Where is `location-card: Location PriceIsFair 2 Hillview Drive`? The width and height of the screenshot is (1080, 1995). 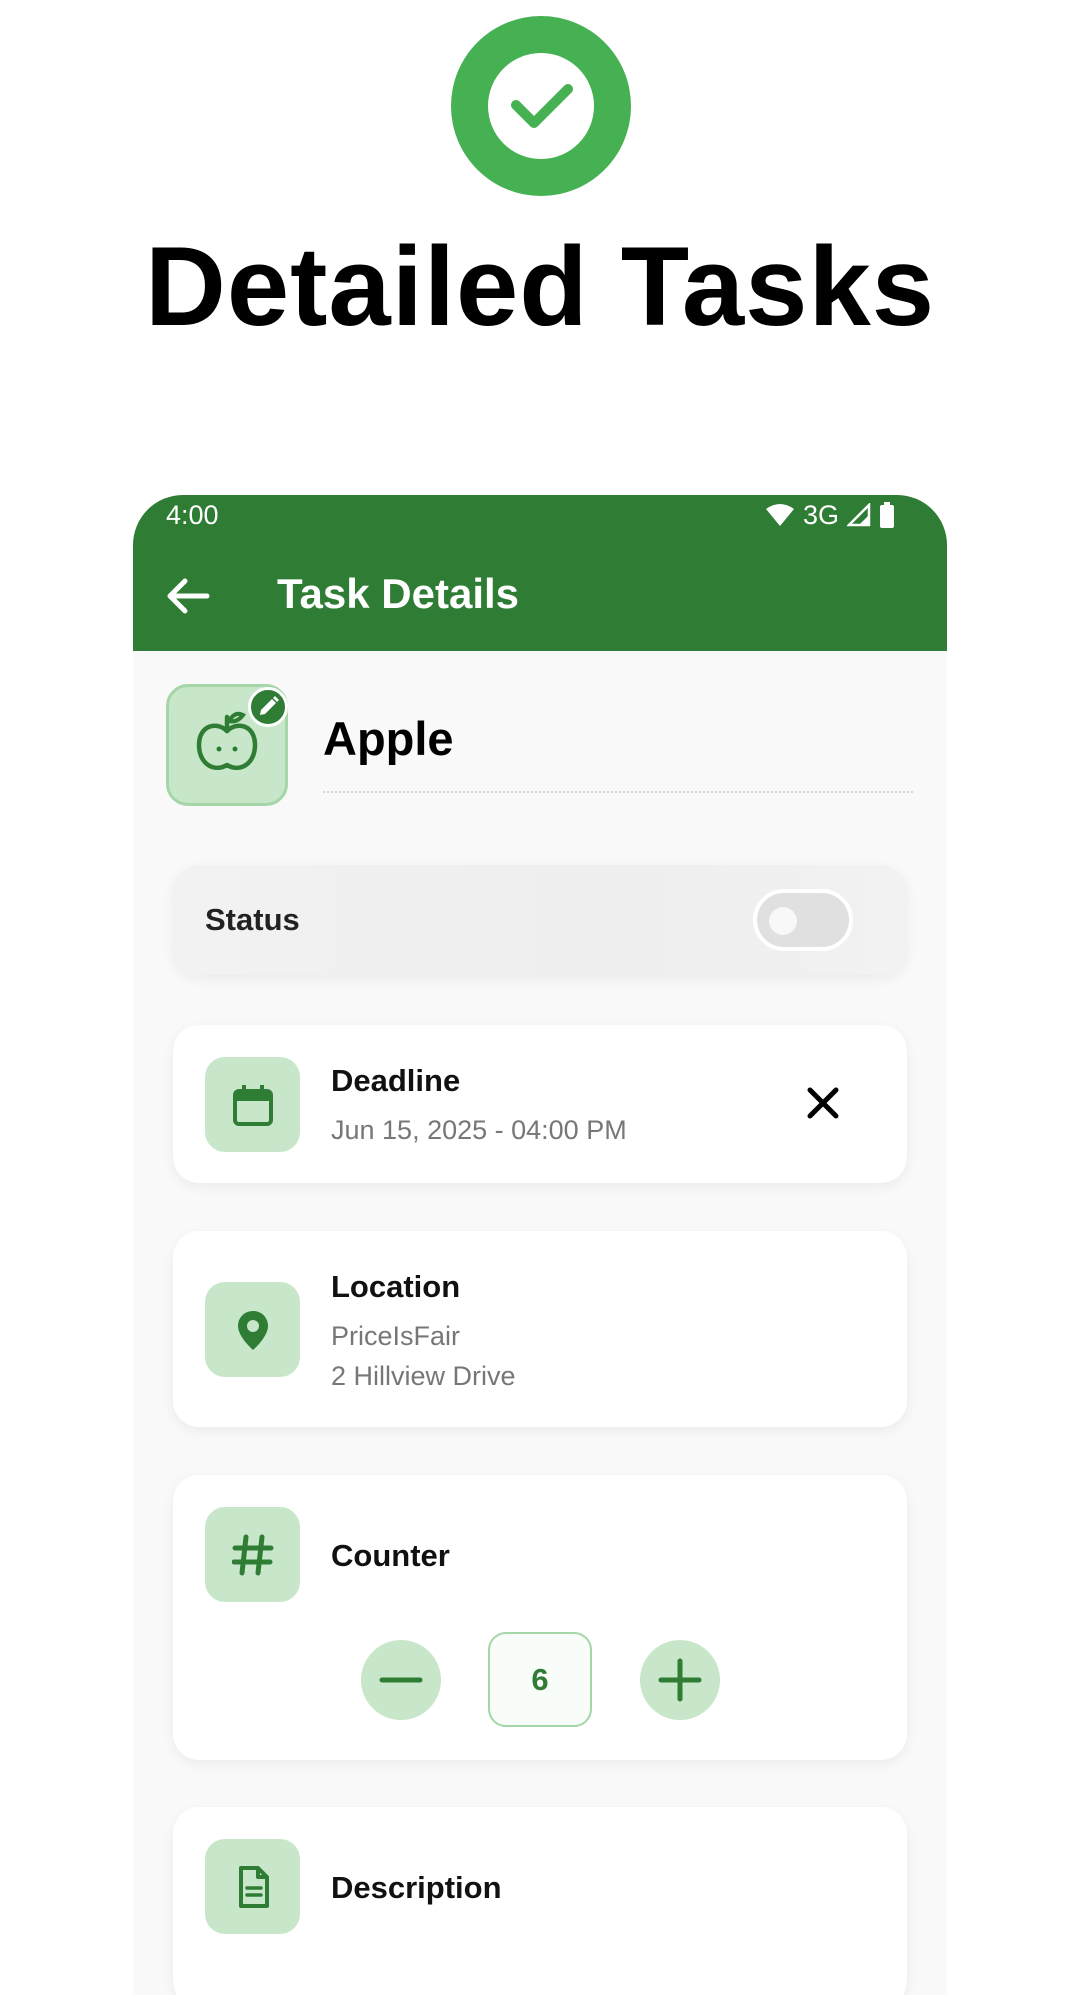 location-card: Location PriceIsFair 2 Hillview Drive is located at coordinates (540, 1329).